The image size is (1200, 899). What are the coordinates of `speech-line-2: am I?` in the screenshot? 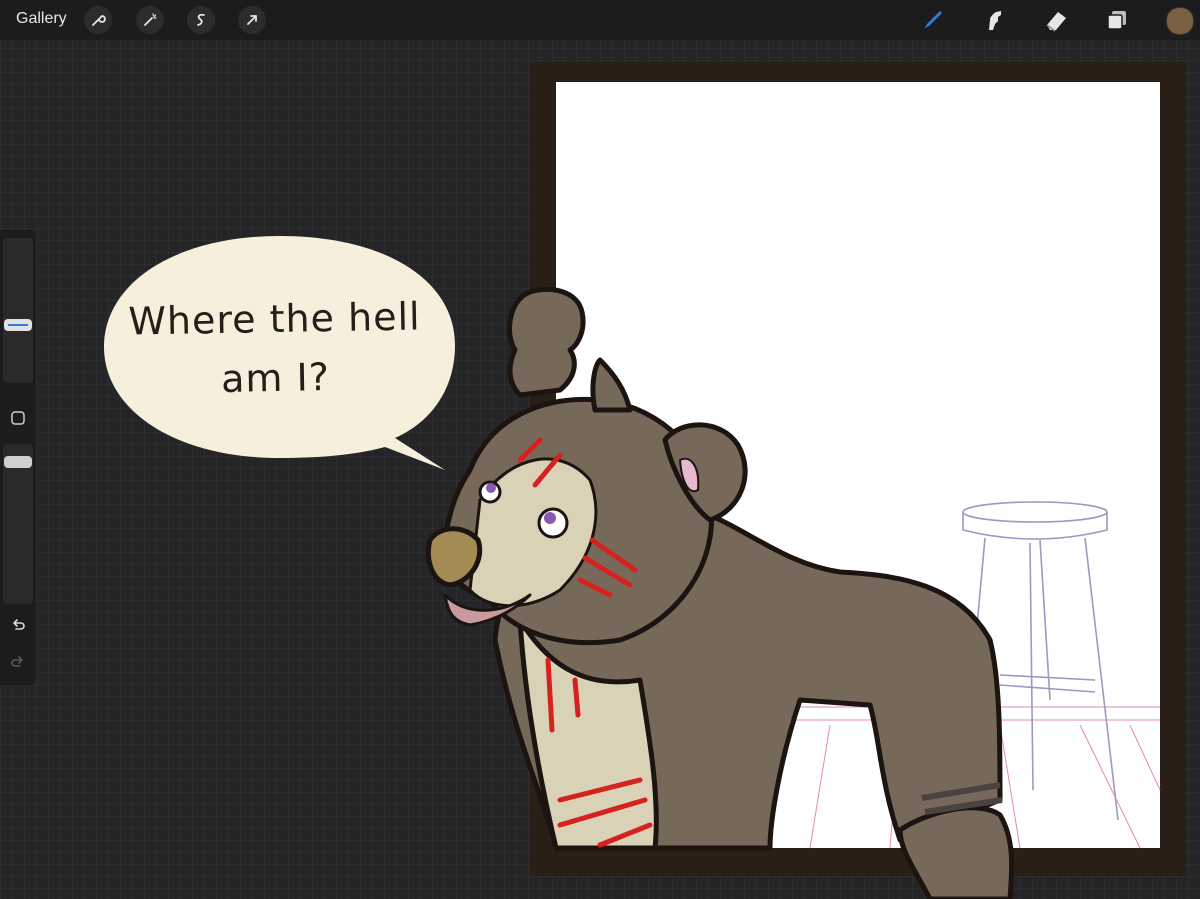 It's located at (275, 377).